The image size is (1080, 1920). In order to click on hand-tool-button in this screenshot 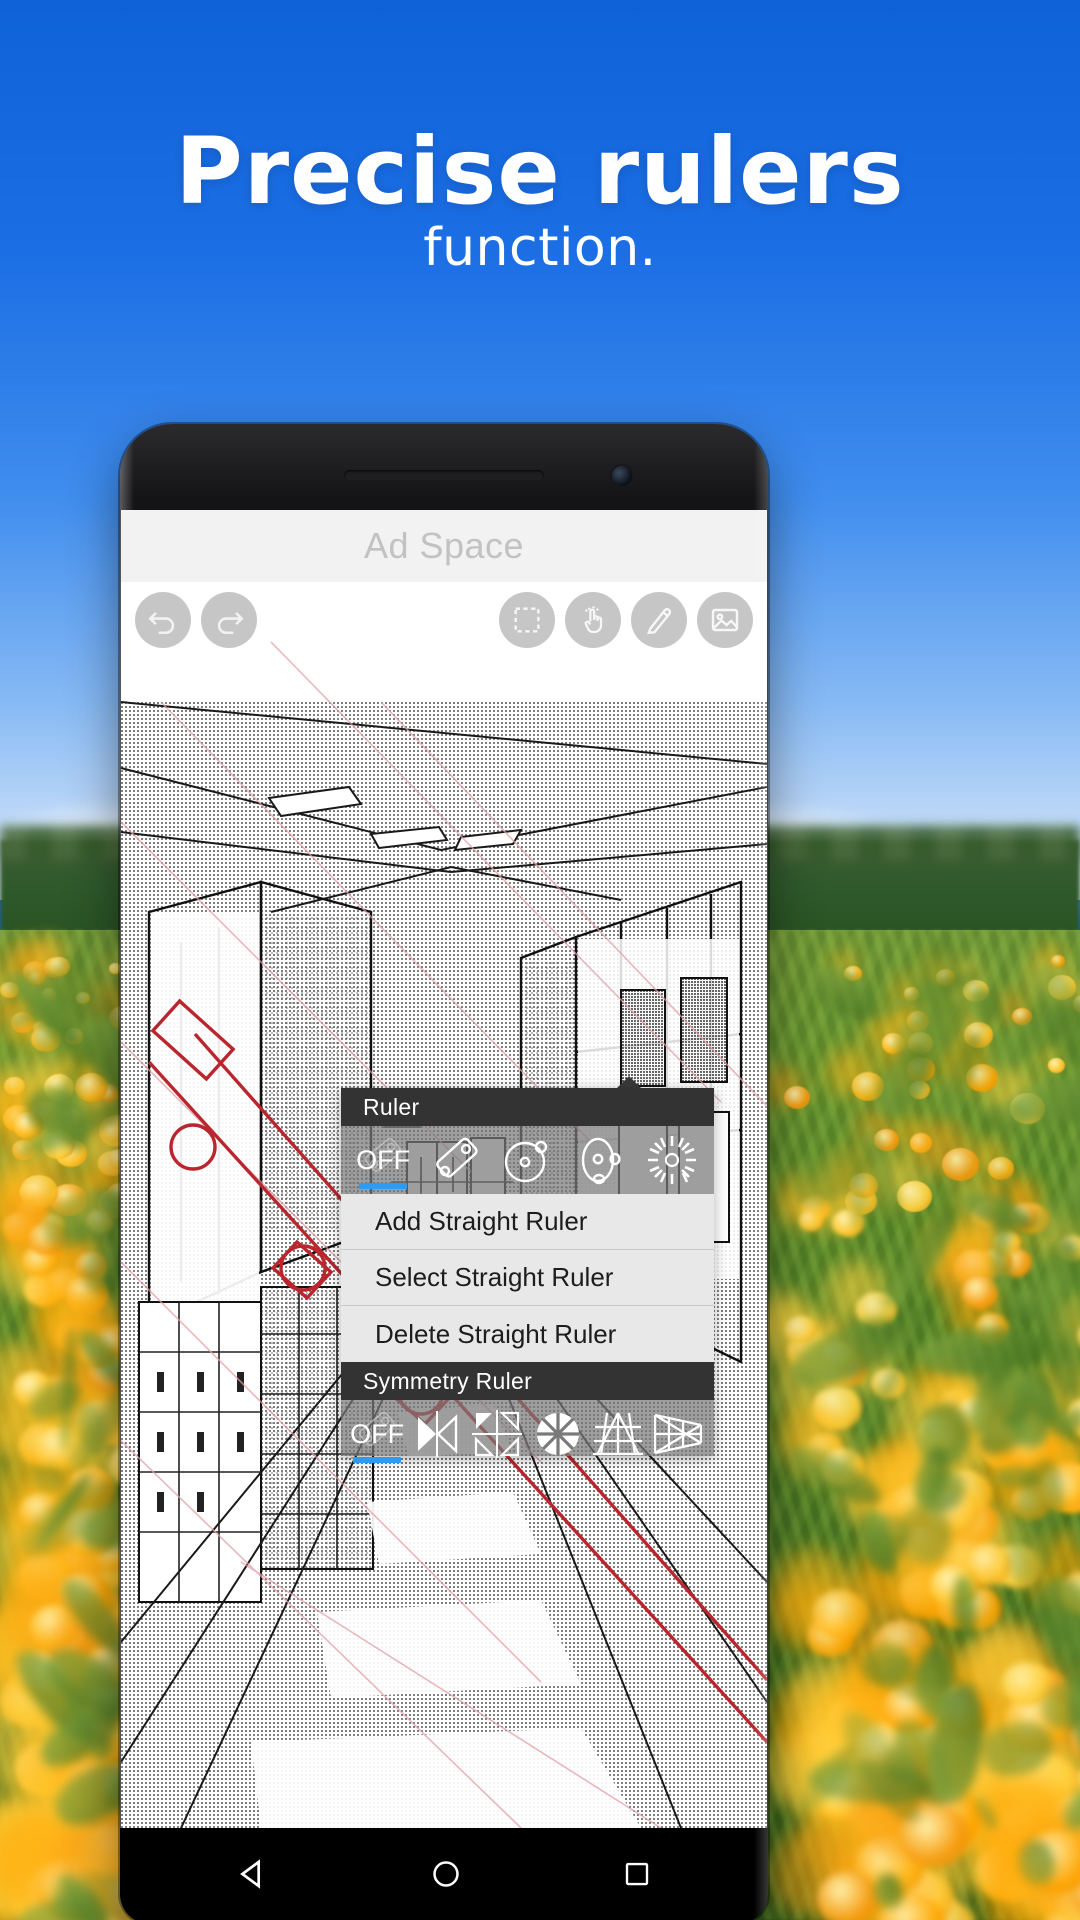, I will do `click(593, 620)`.